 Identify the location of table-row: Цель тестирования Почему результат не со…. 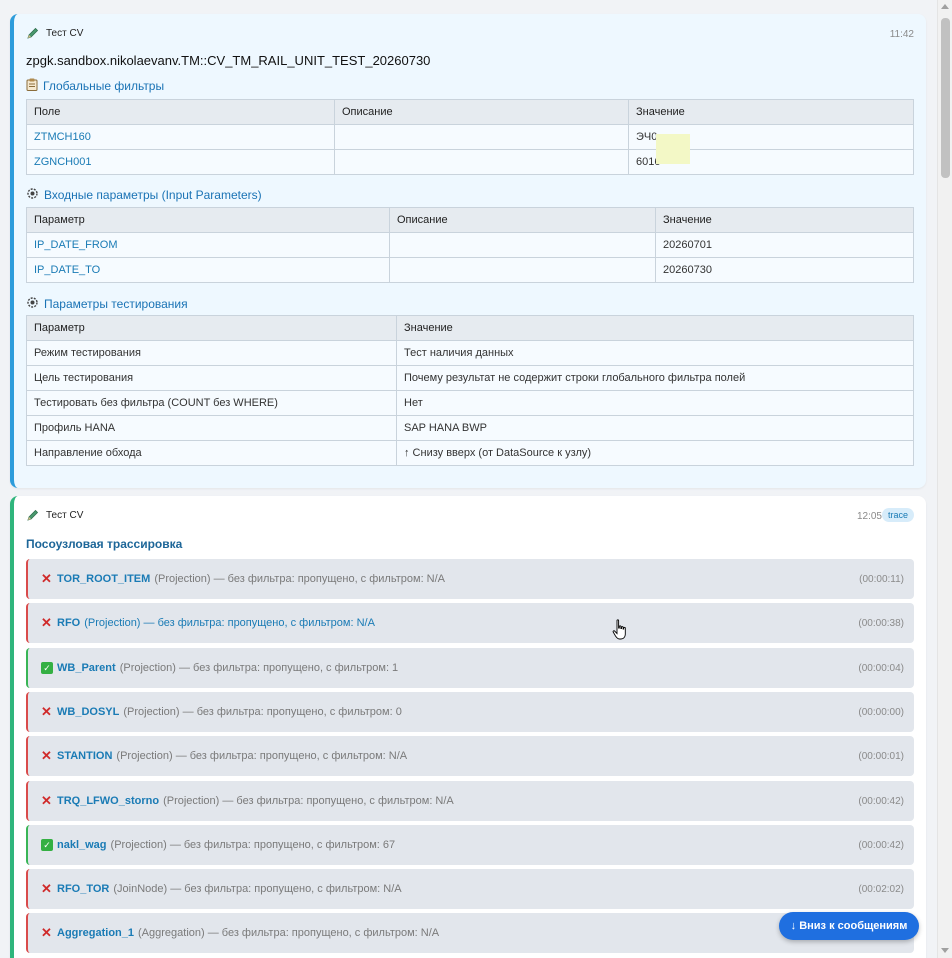
(470, 378).